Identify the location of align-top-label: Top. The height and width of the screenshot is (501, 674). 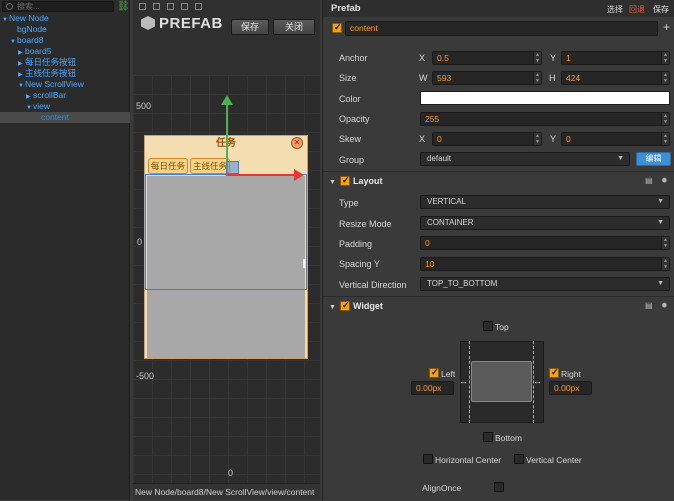
(502, 327).